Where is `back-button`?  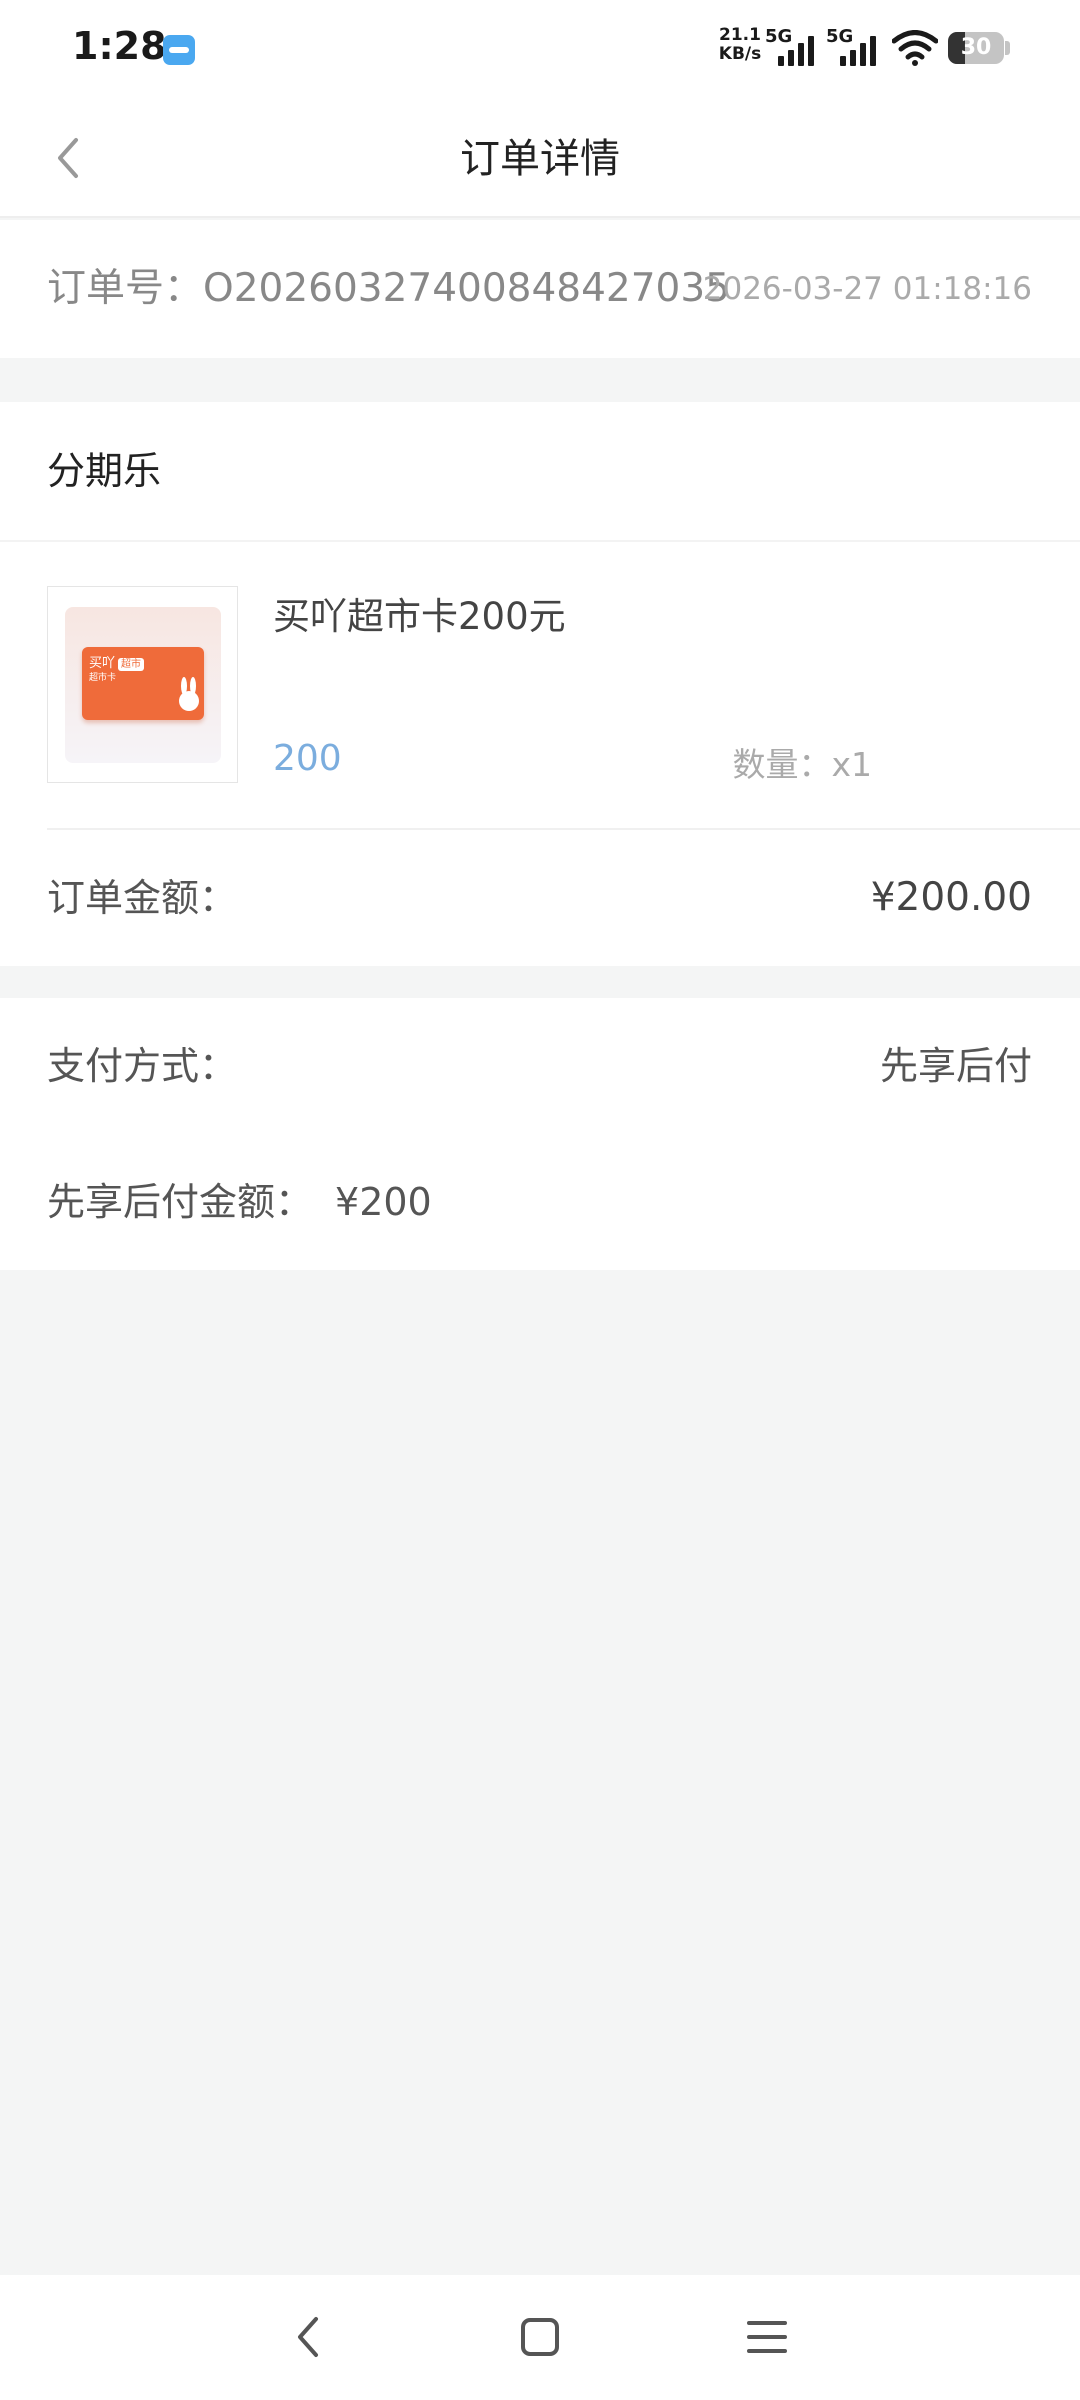
back-button is located at coordinates (72, 158).